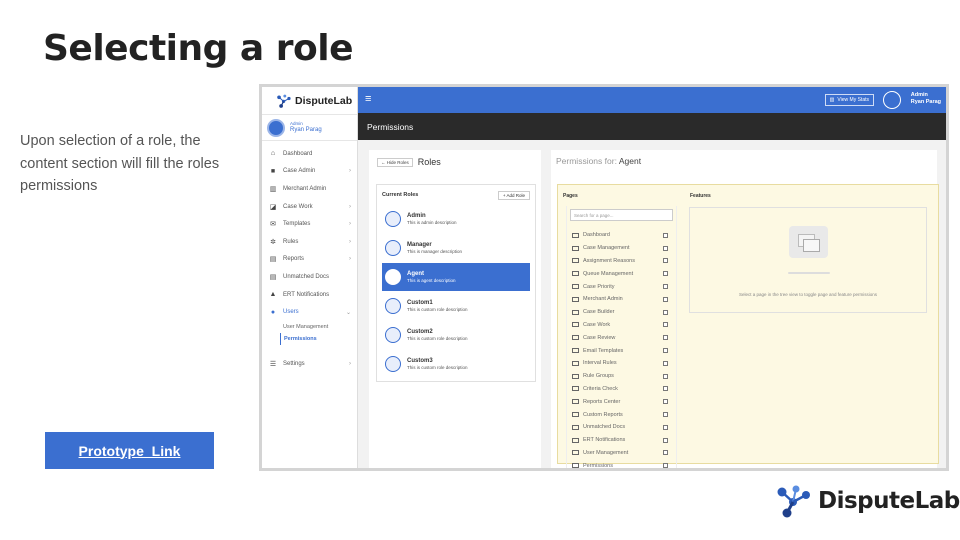 The image size is (960, 540). Describe the element at coordinates (456, 306) in the screenshot. I see `role-item-custom1: Custom1 This is custom role description` at that location.